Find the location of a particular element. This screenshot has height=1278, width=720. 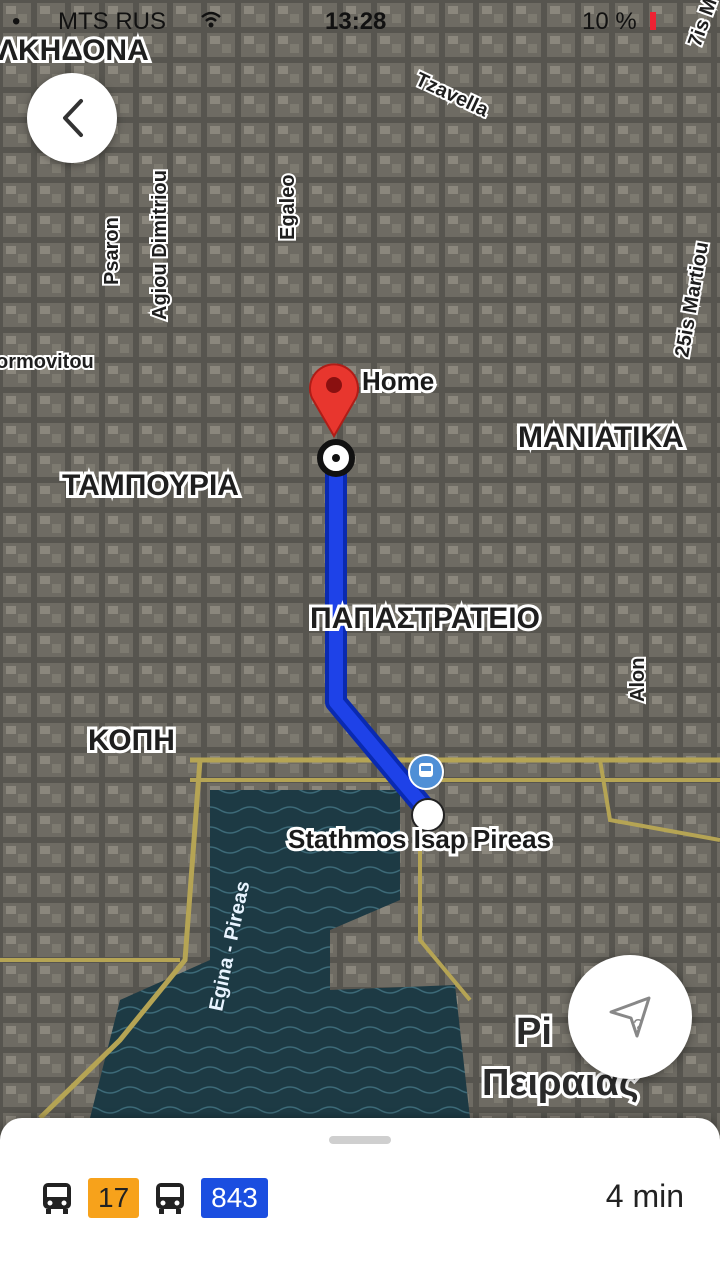

train-station-icon is located at coordinates (426, 772).